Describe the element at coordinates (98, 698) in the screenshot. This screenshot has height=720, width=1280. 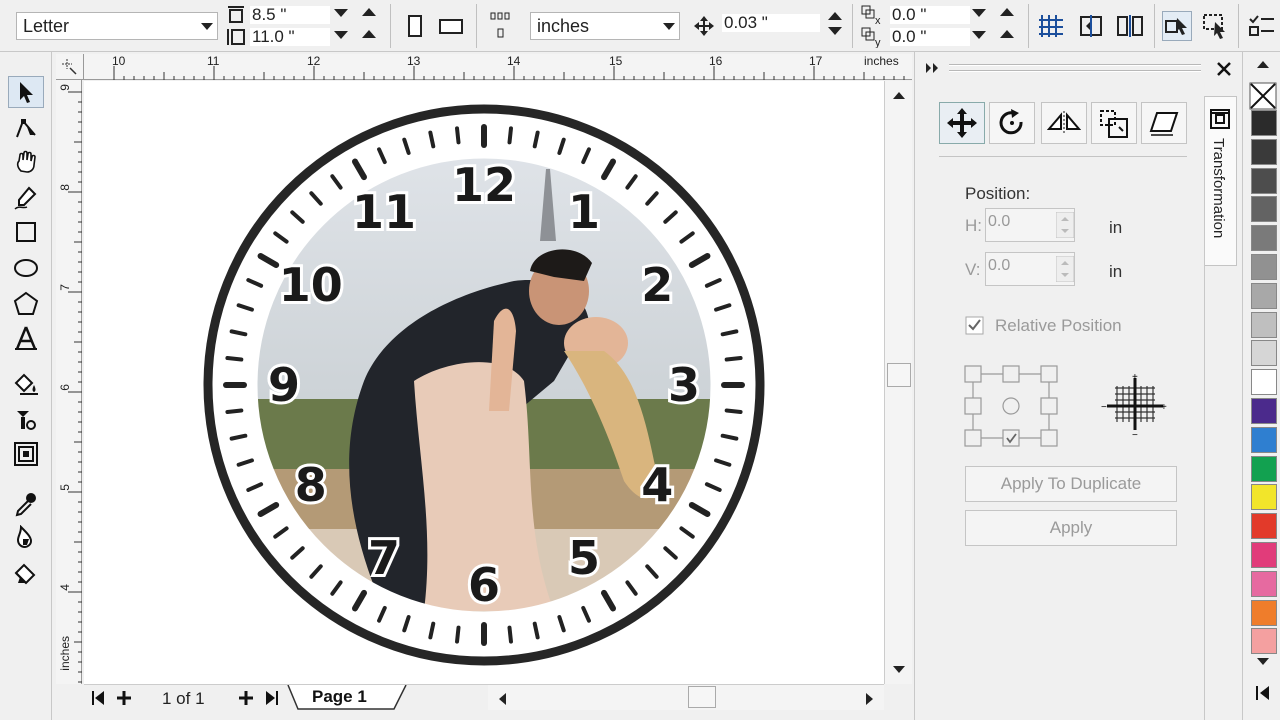
I see `first-page-icon` at that location.